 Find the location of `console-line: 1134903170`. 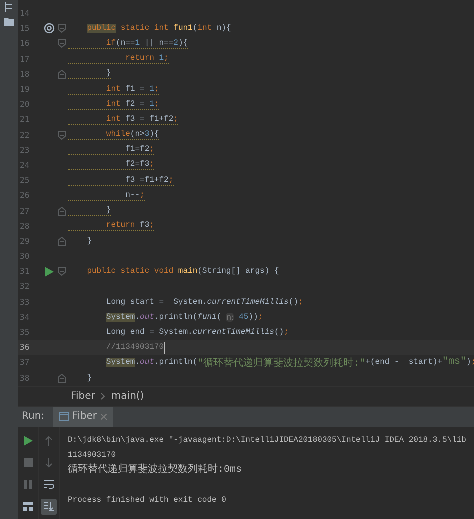

console-line: 1134903170 is located at coordinates (93, 456).